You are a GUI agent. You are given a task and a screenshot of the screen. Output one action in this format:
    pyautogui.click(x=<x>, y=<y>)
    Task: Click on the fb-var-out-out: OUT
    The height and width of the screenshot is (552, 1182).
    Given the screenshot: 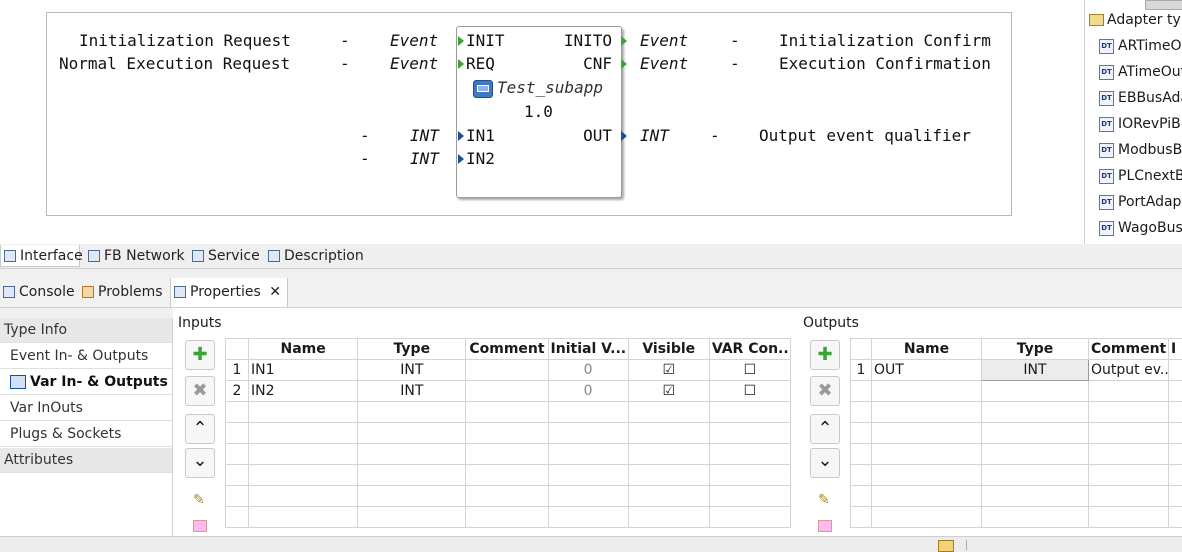 What is the action you would take?
    pyautogui.click(x=597, y=135)
    